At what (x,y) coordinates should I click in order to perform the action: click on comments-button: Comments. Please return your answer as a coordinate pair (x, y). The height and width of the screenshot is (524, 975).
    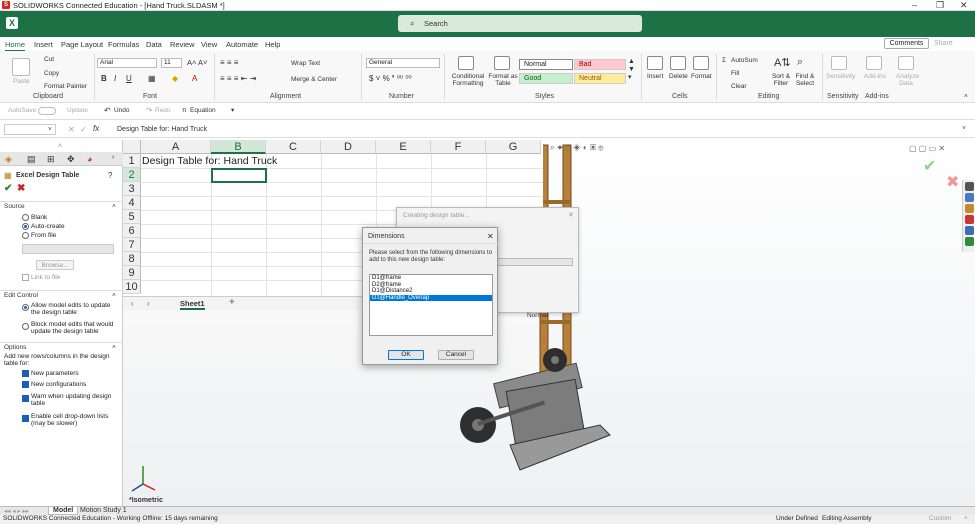
    Looking at the image, I should click on (906, 43).